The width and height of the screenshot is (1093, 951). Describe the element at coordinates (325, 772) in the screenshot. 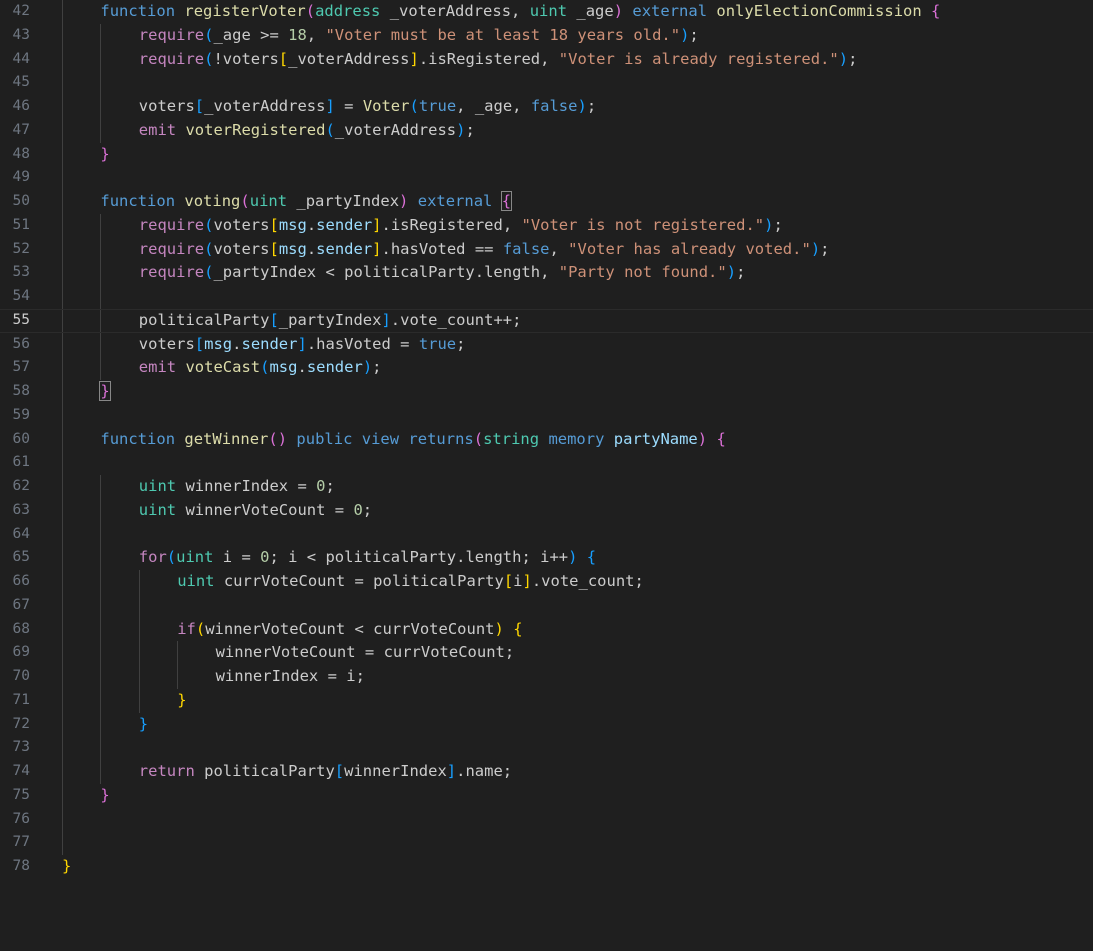

I see `code-text: return politicalParty[winnerIndex].name;` at that location.